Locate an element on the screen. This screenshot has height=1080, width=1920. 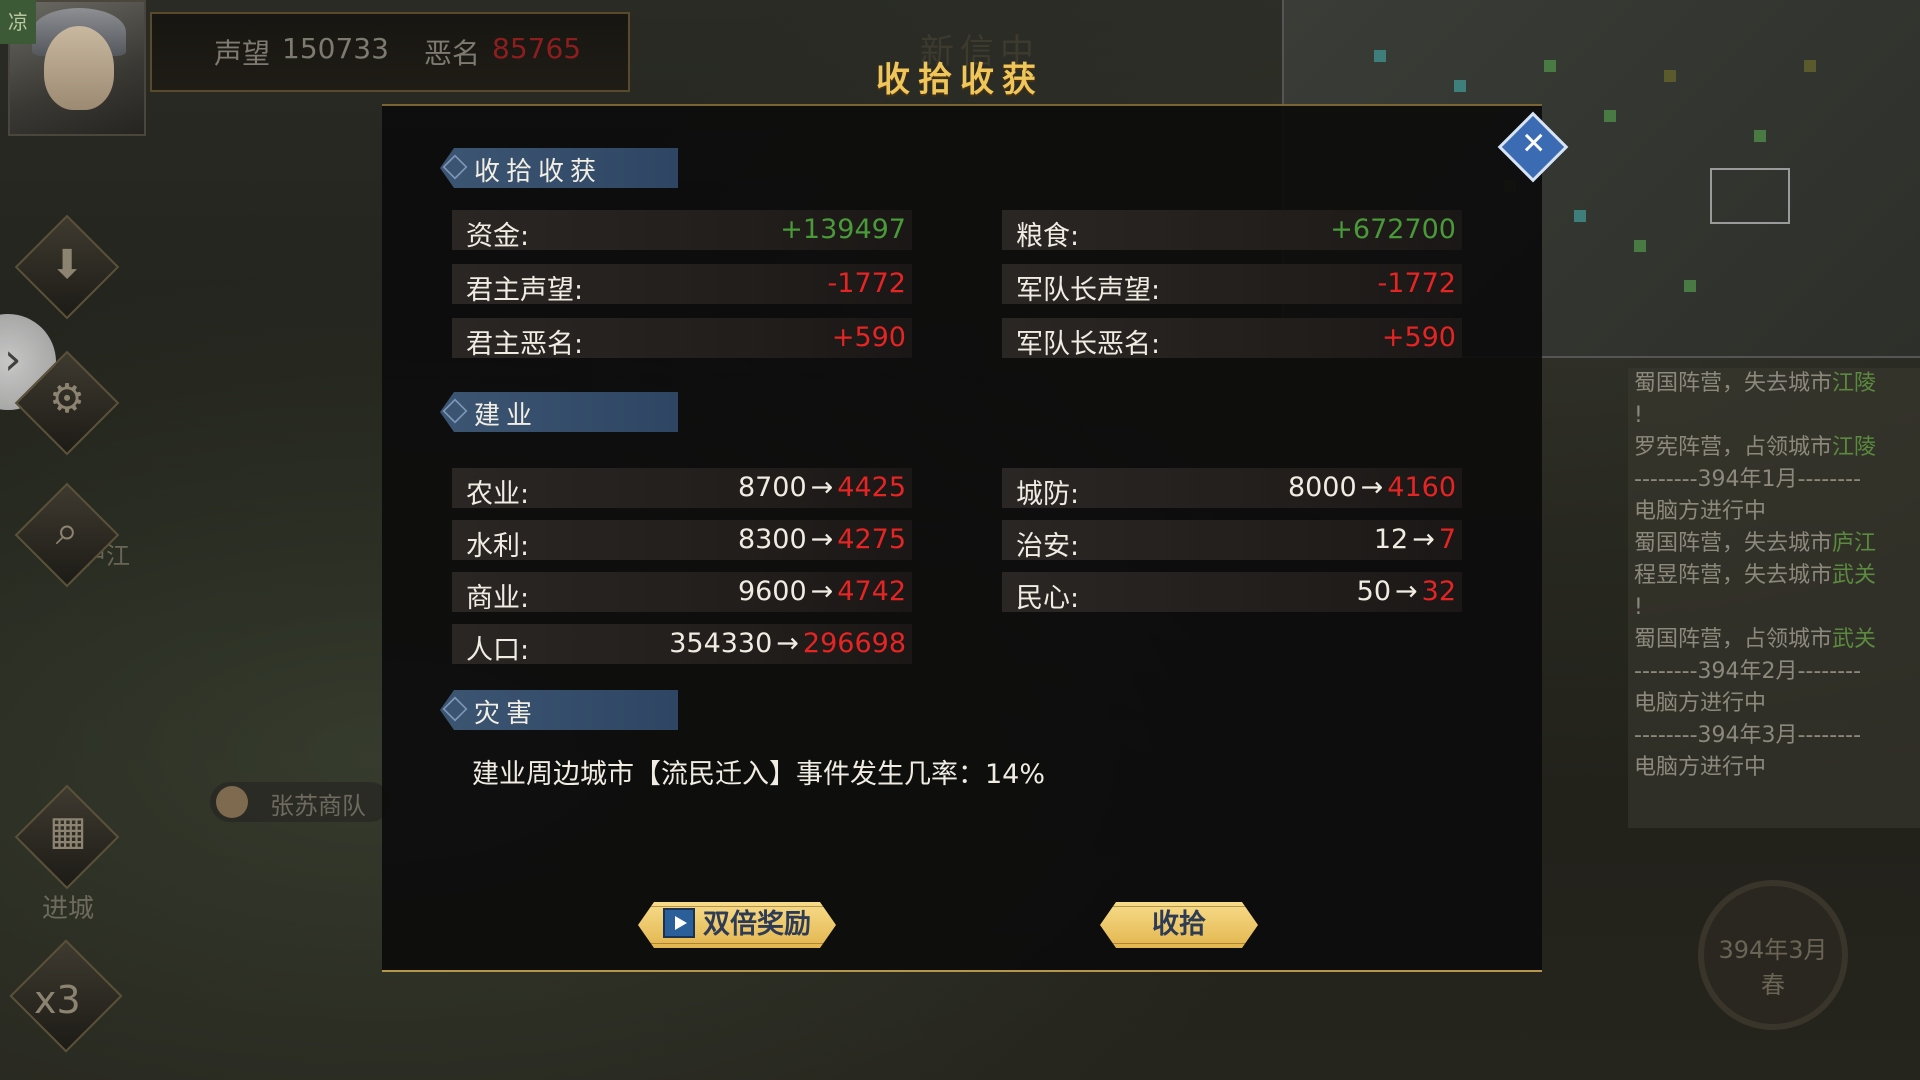
log-entry: --------394年3月-------- is located at coordinates (1748, 735).